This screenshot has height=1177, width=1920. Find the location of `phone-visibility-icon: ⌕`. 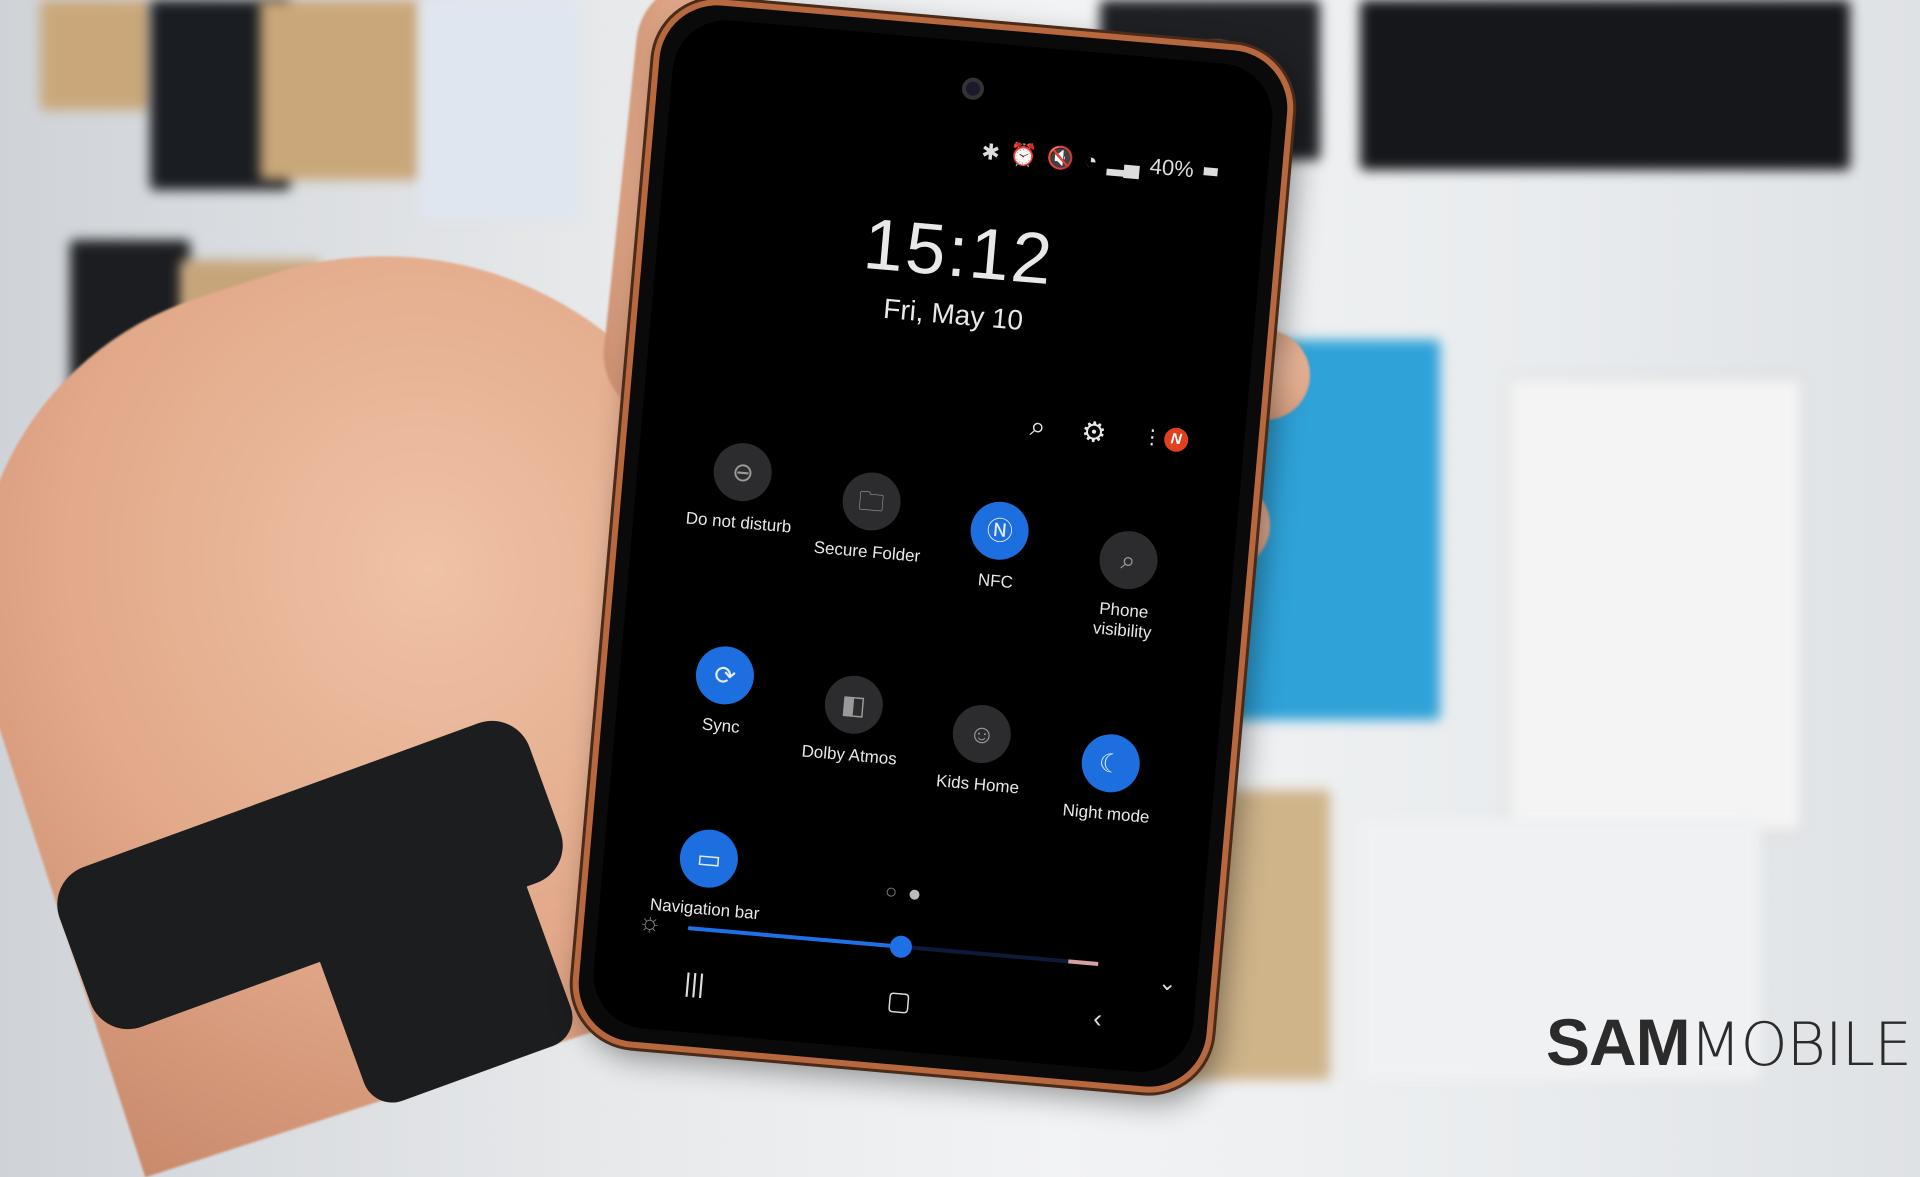

phone-visibility-icon: ⌕ is located at coordinates (1128, 560).